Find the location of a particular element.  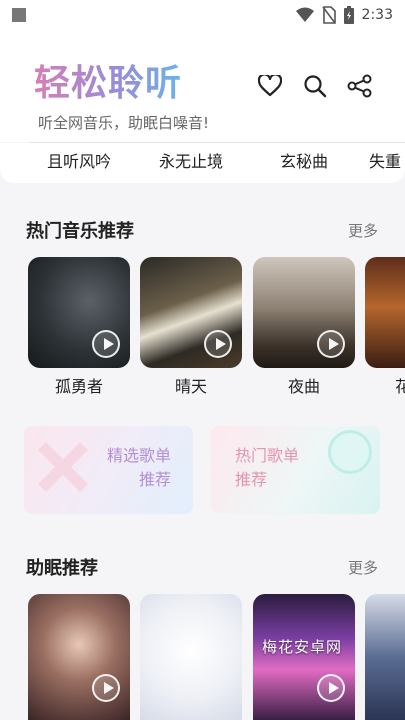

tag-row: 且听风吟 永无止境 玄秘曲 失重 is located at coordinates (202, 163).